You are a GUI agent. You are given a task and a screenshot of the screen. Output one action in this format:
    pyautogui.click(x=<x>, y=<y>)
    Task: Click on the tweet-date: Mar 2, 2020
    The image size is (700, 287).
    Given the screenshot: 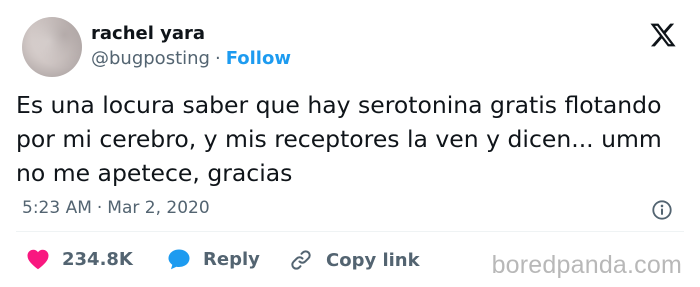 What is the action you would take?
    pyautogui.click(x=158, y=208)
    